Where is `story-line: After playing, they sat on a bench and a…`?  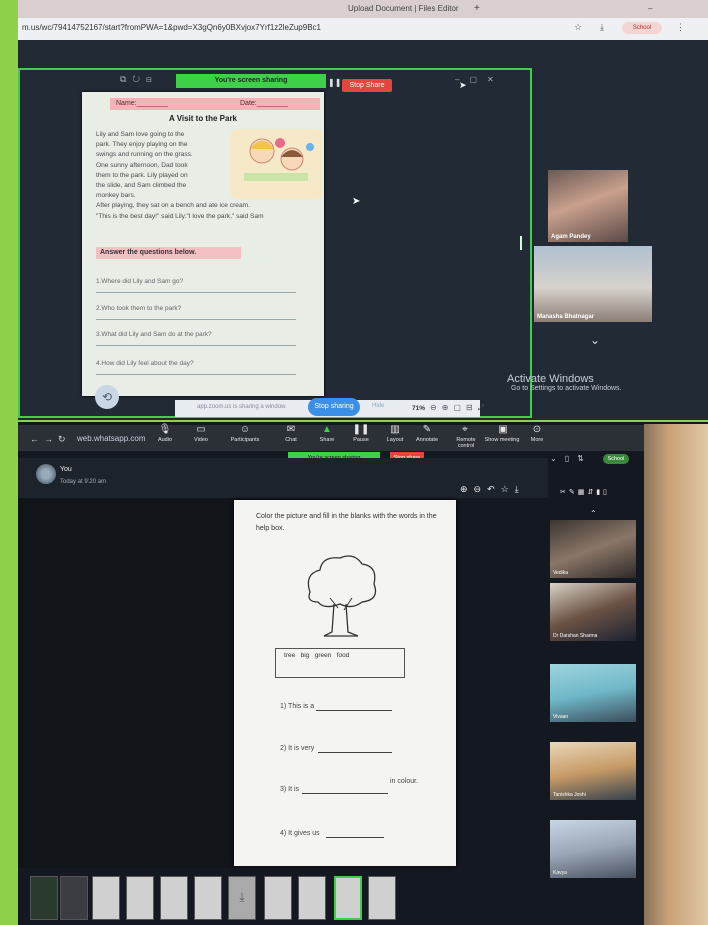
story-line: After playing, they sat on a bench and a… is located at coordinates (173, 206).